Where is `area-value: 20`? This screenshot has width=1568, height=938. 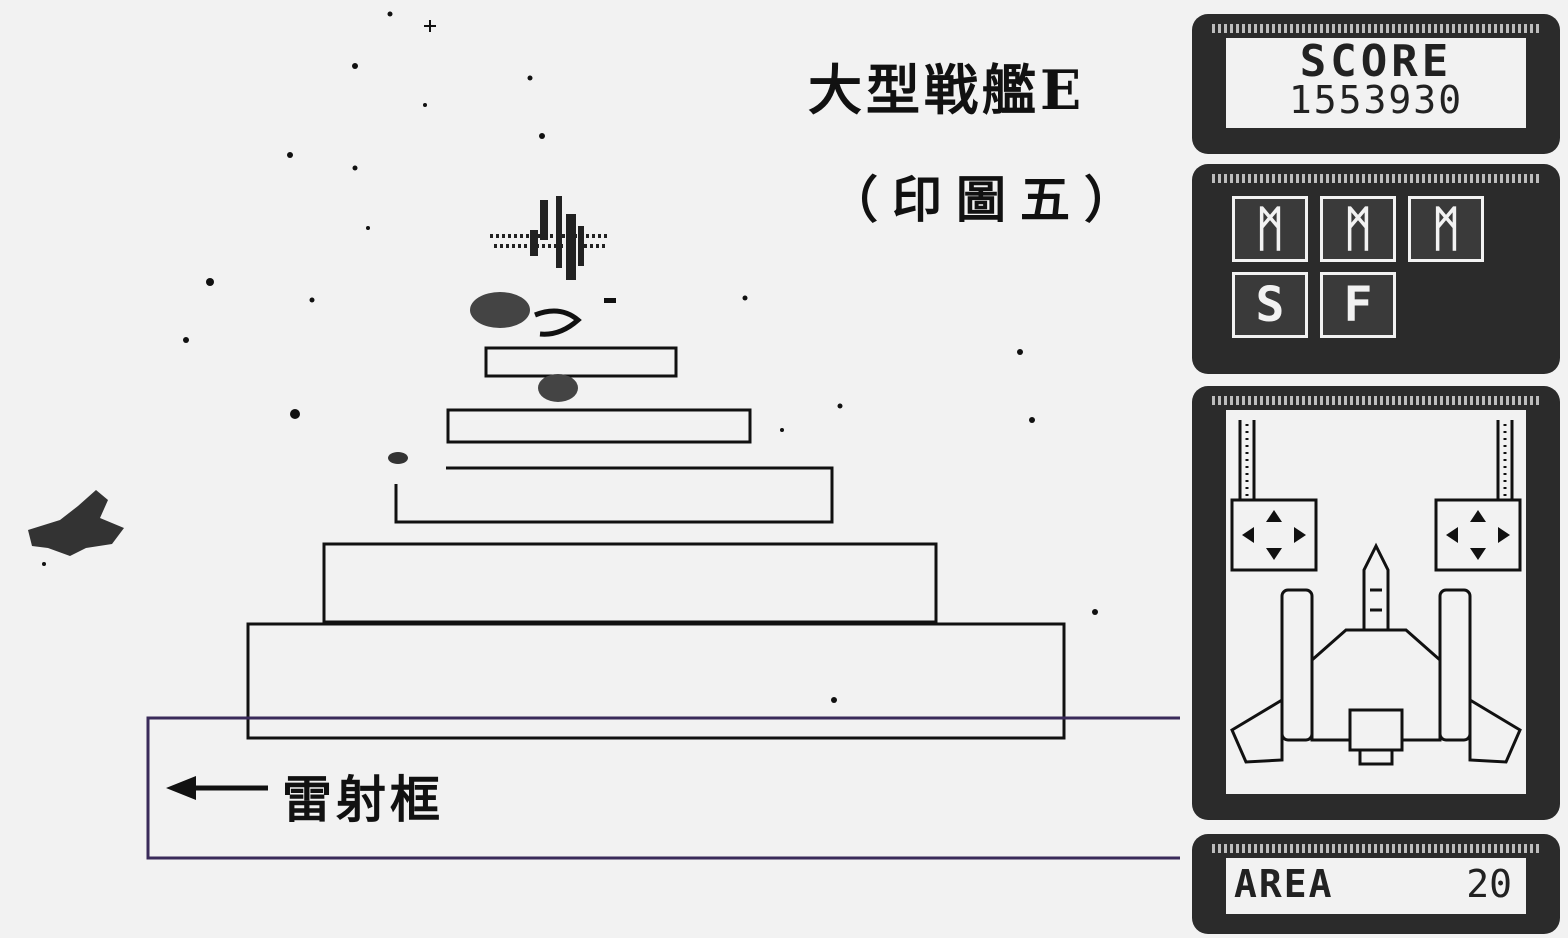
area-value: 20 is located at coordinates (1489, 884).